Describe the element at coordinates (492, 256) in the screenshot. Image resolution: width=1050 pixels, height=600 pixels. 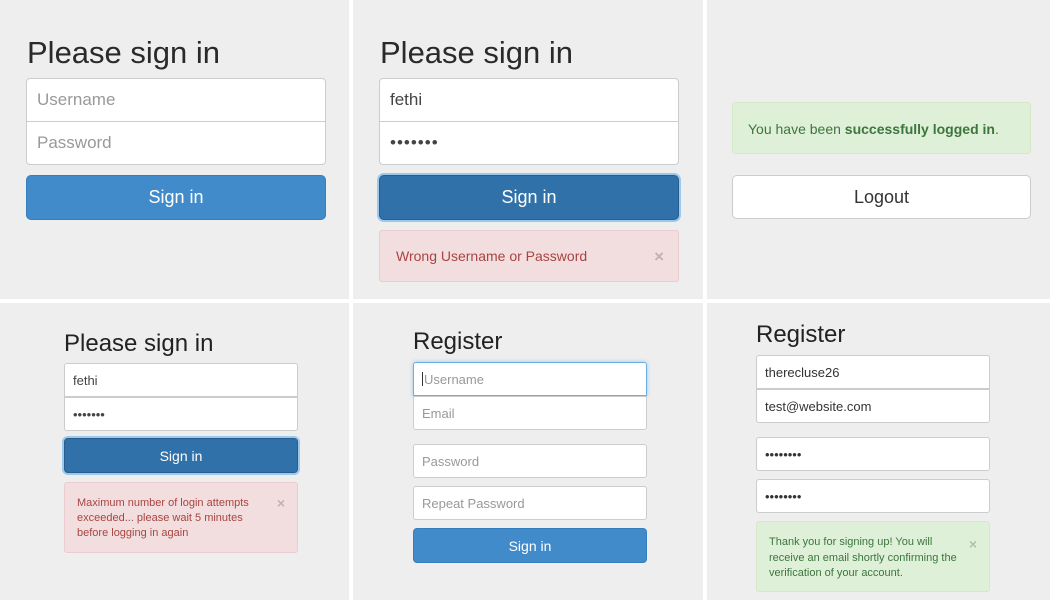
I see `error-message: Wrong Username or Password` at that location.